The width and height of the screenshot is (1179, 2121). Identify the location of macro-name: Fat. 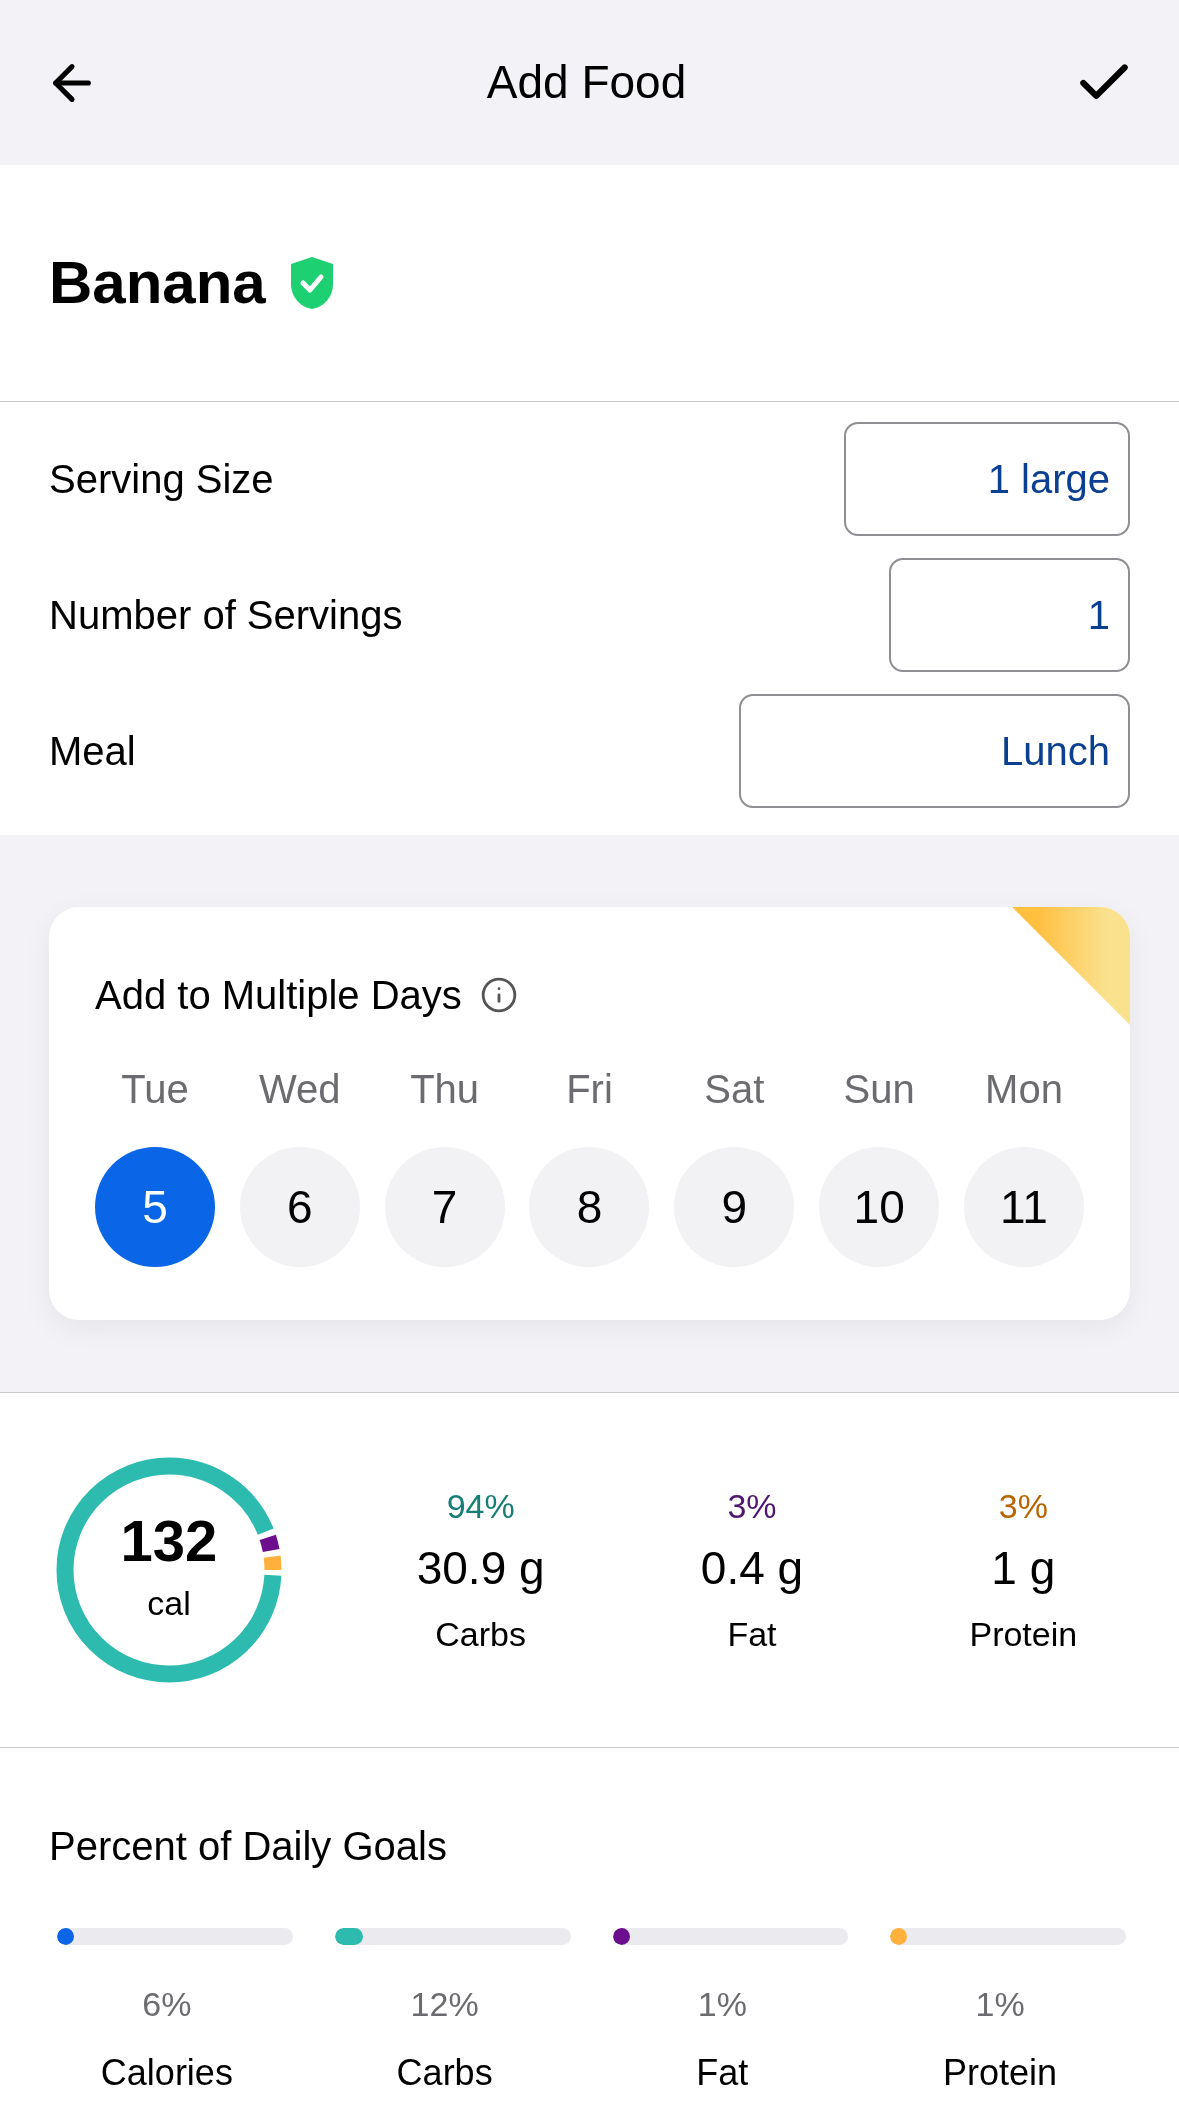
(752, 1634).